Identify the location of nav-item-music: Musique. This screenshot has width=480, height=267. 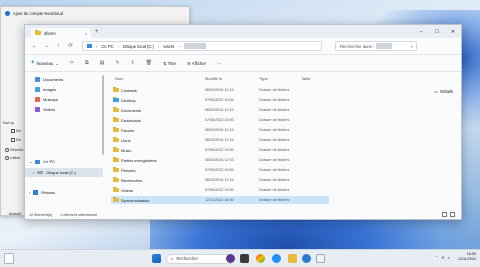
(46, 99).